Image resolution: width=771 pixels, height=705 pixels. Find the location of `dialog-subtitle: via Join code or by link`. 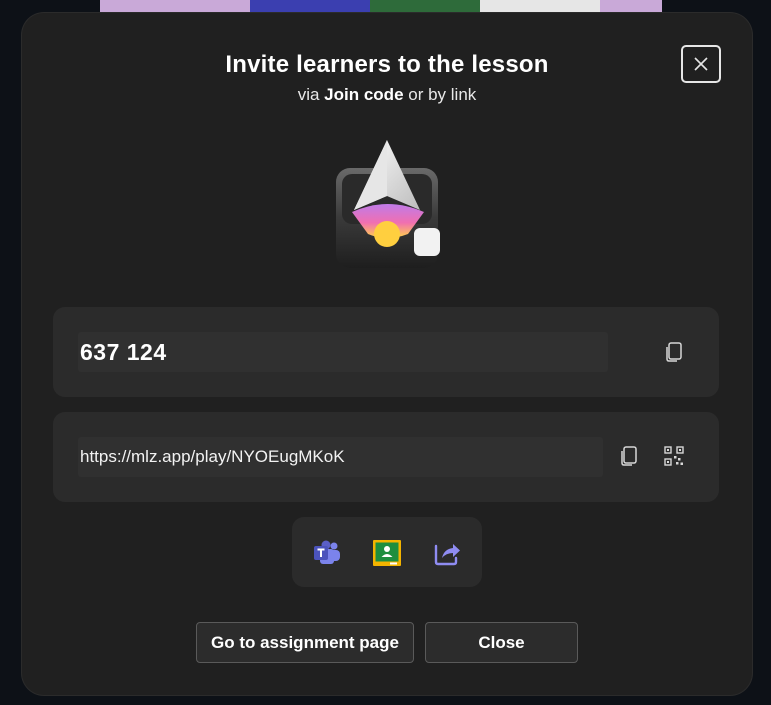

dialog-subtitle: via Join code or by link is located at coordinates (387, 95).